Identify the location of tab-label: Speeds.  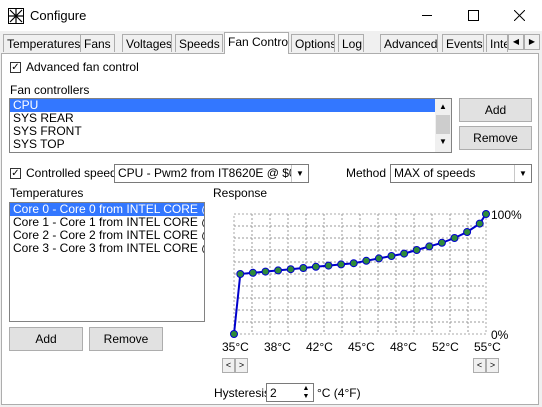
(199, 44).